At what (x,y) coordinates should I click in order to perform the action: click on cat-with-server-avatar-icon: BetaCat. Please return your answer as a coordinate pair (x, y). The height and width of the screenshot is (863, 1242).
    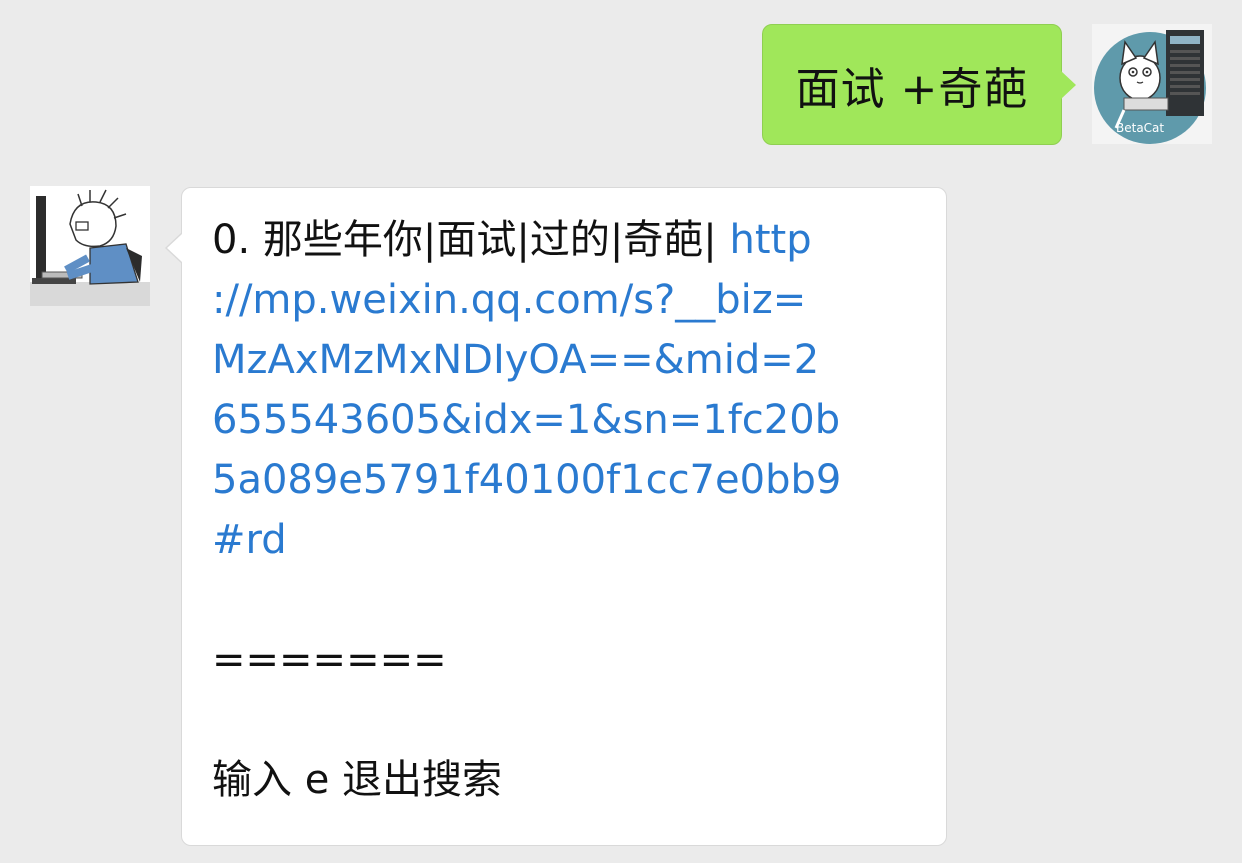
    Looking at the image, I should click on (1152, 84).